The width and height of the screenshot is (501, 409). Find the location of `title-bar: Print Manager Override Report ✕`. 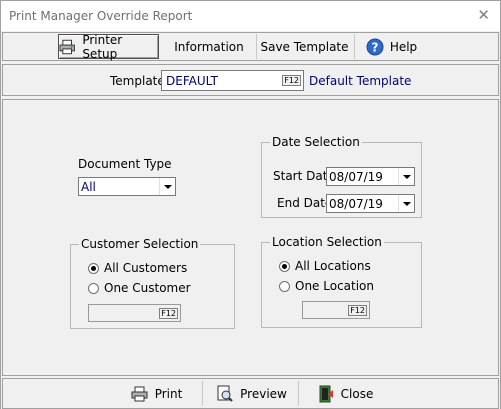

title-bar: Print Manager Override Report ✕ is located at coordinates (250, 15).